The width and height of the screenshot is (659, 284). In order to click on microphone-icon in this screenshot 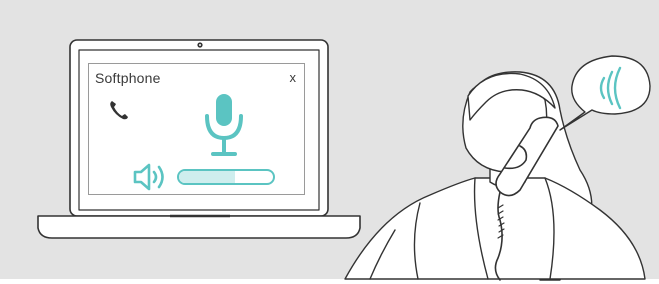, I will do `click(224, 128)`.